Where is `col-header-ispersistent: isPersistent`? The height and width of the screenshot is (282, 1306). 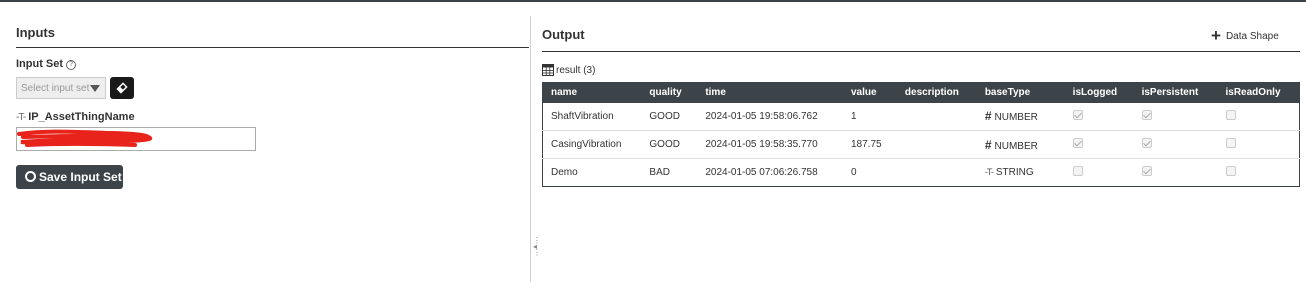
col-header-ispersistent: isPersistent is located at coordinates (1176, 93).